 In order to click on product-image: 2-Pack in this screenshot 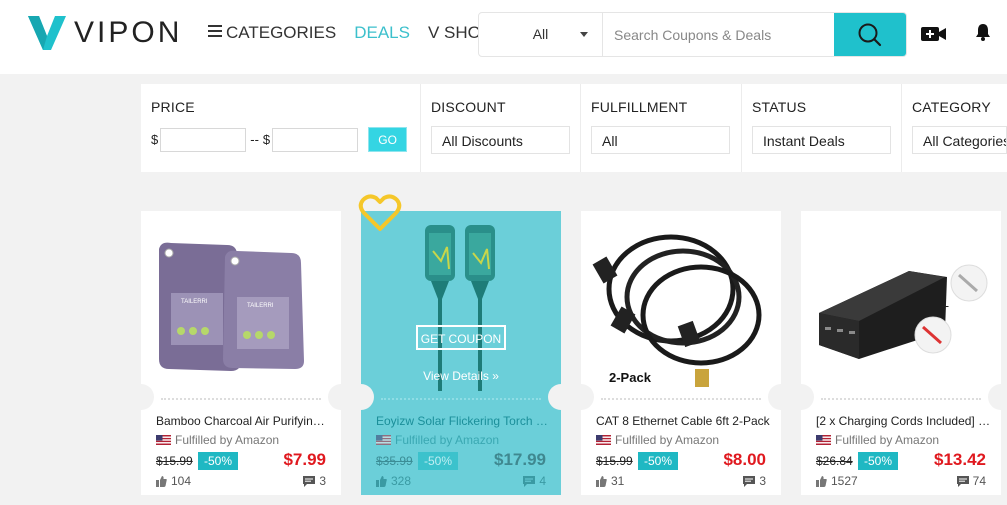, I will do `click(681, 301)`.